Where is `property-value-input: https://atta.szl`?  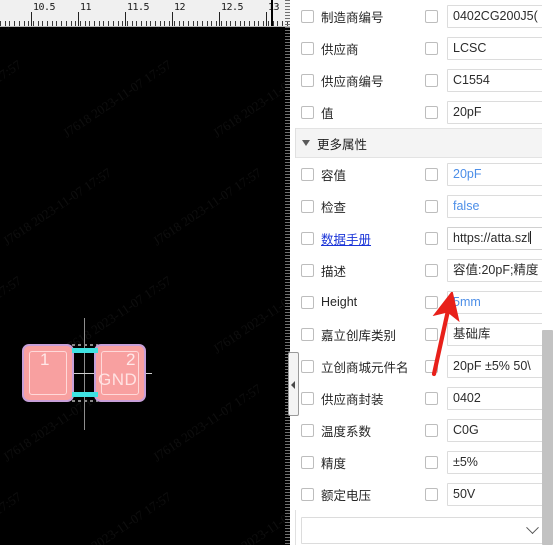 property-value-input: https://atta.szl is located at coordinates (496, 238).